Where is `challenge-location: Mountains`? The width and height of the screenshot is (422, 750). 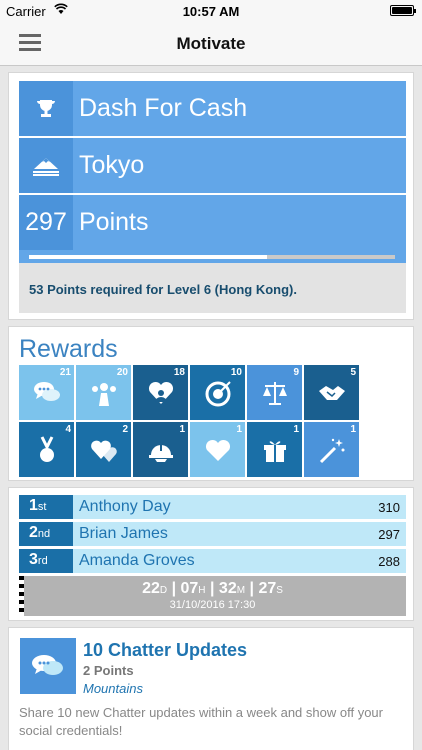 challenge-location: Mountains is located at coordinates (113, 688).